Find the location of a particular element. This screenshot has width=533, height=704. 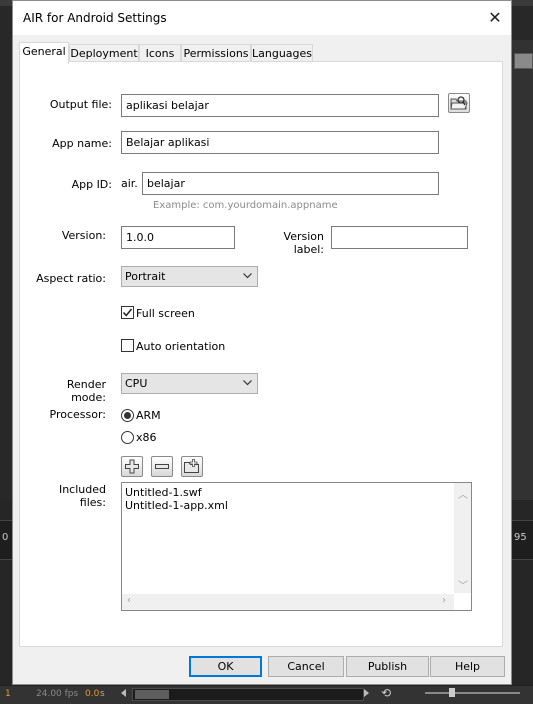

add-file-button is located at coordinates (132, 466).